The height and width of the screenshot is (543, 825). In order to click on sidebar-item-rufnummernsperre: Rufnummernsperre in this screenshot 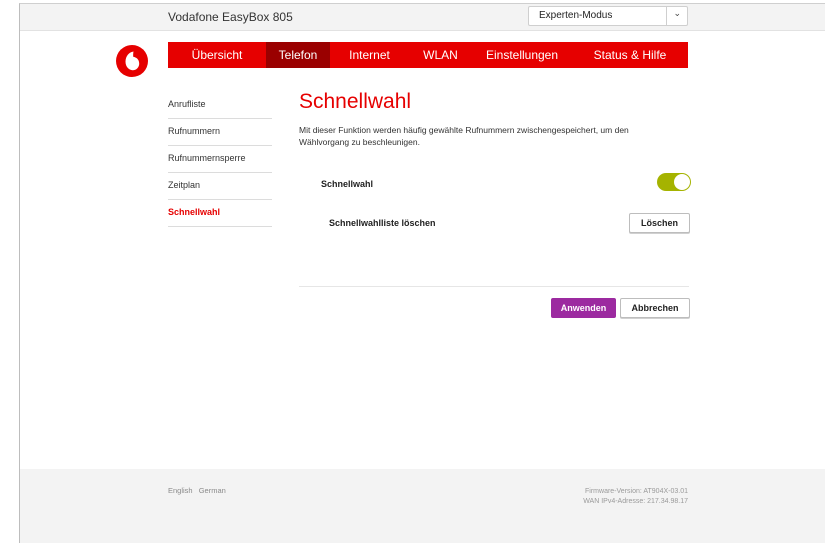, I will do `click(220, 159)`.